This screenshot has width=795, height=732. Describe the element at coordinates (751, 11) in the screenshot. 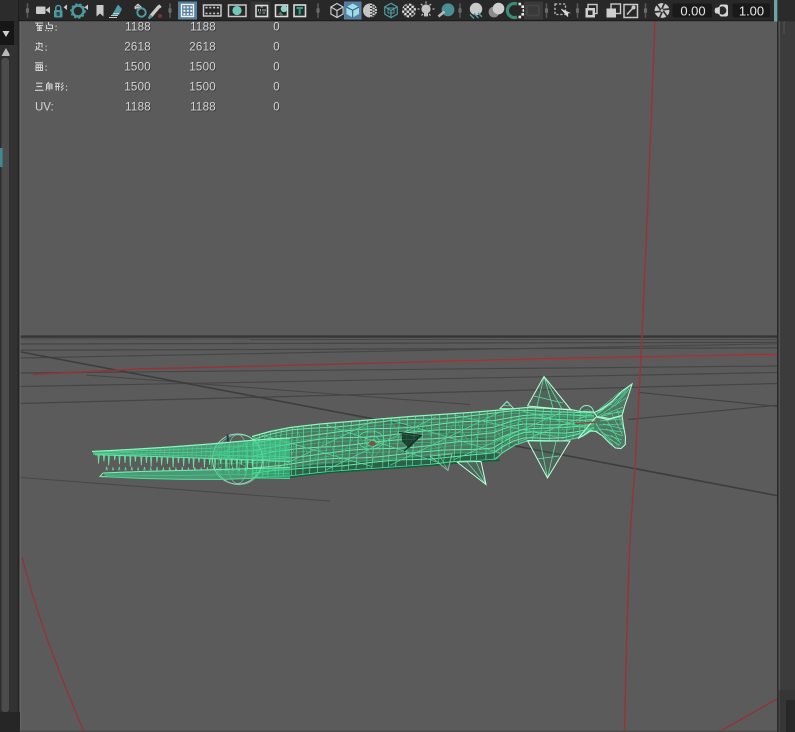

I see `svg-text: 1.00` at that location.